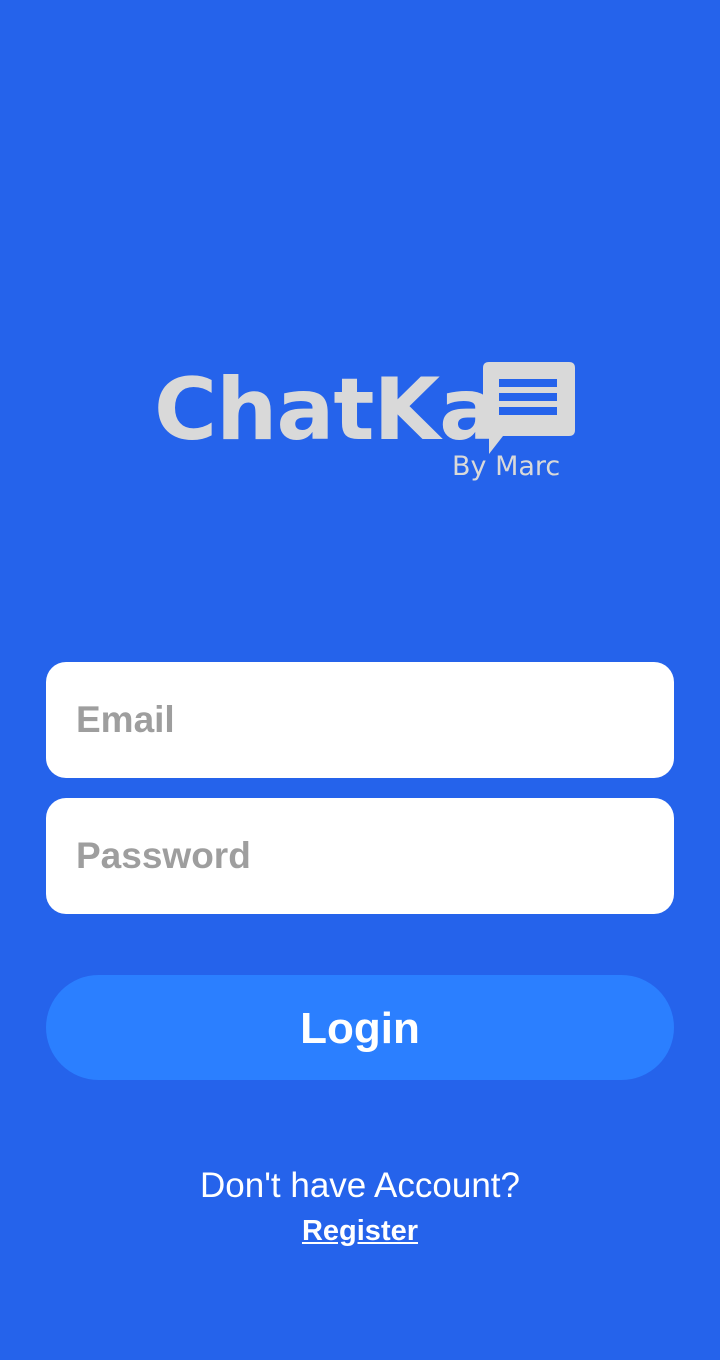  I want to click on logo-wordmark: ChatKa, so click(325, 410).